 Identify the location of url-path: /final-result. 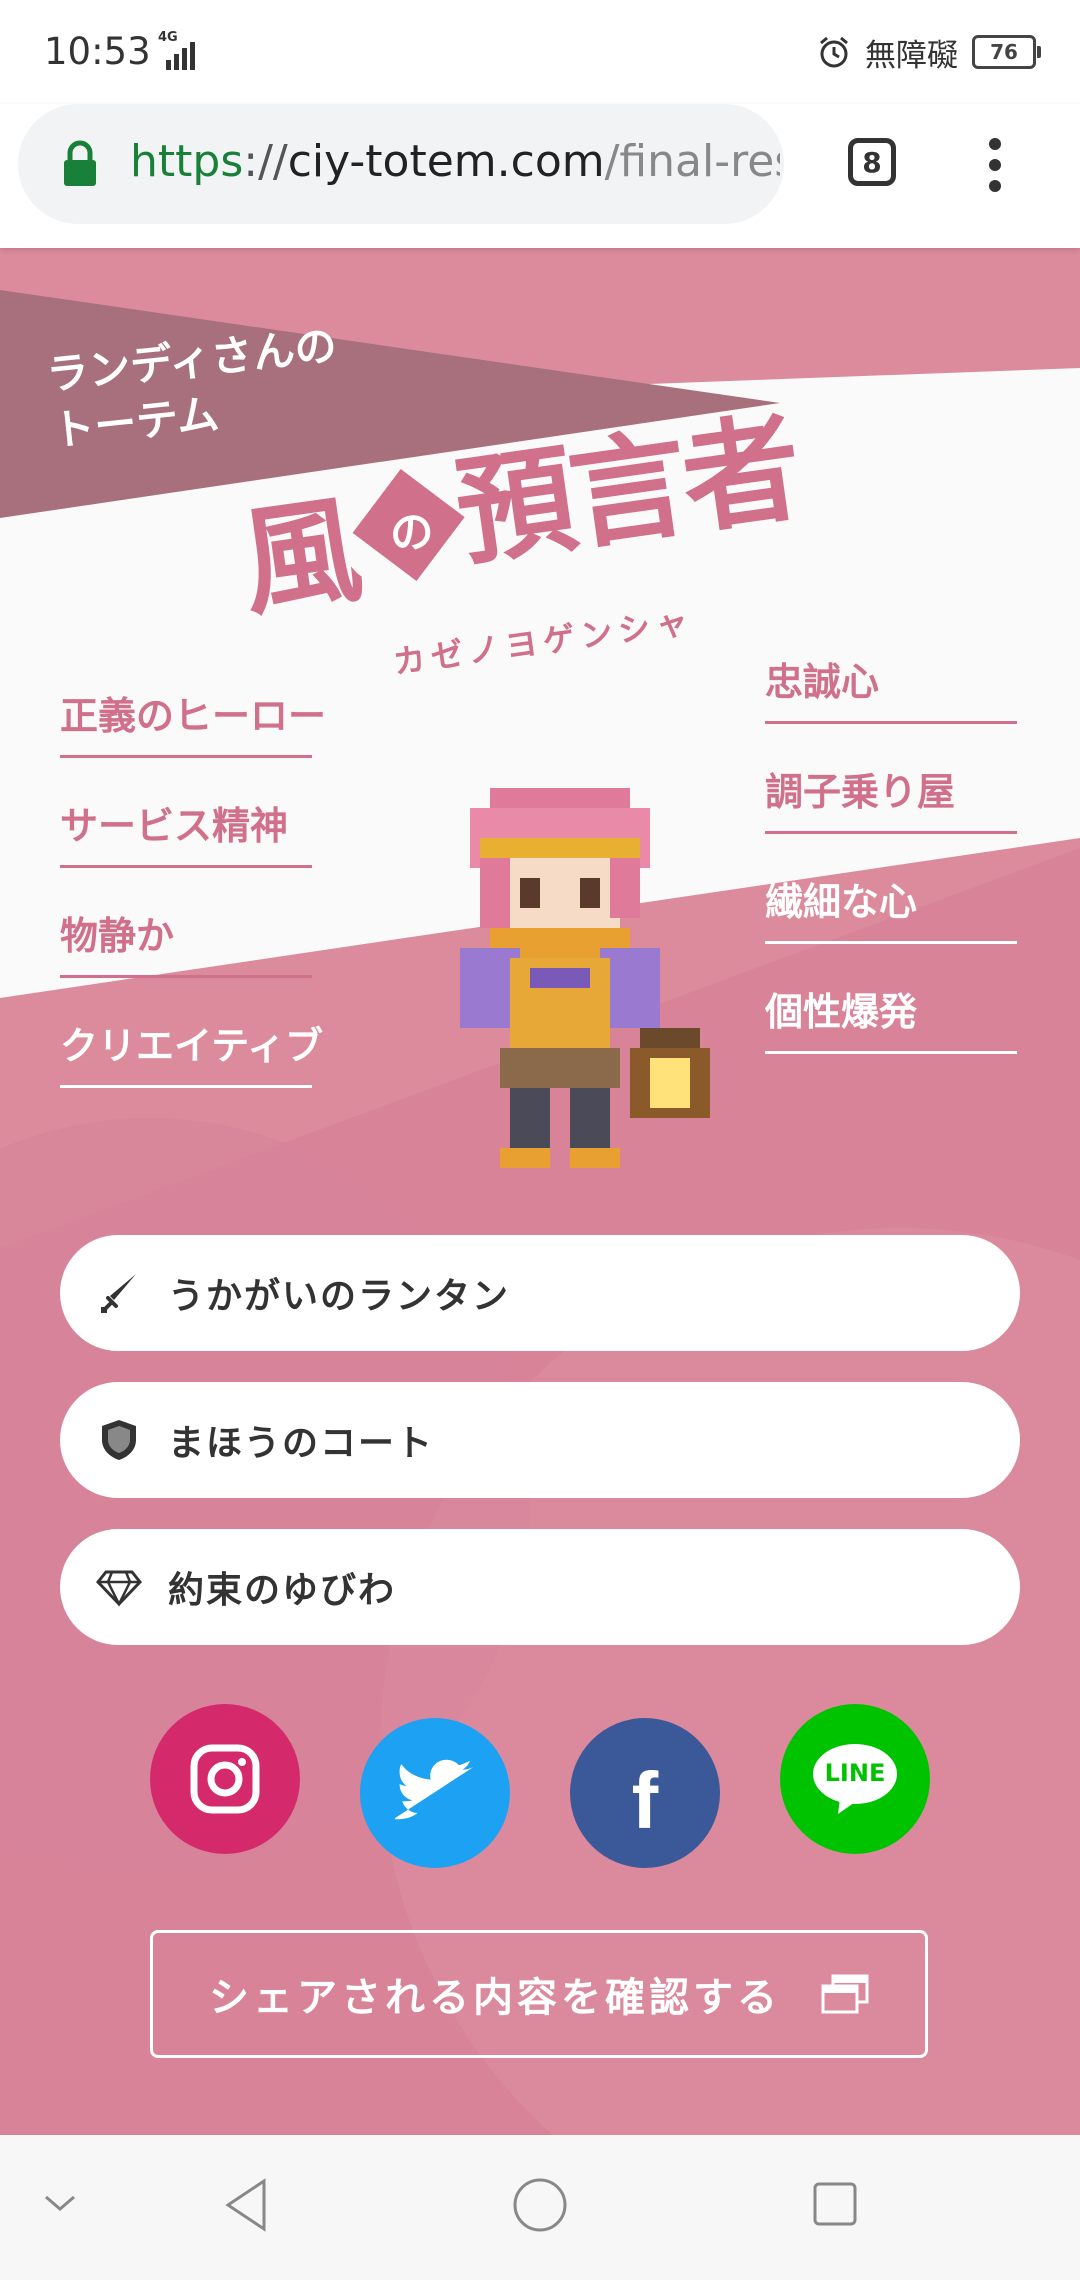
(692, 161).